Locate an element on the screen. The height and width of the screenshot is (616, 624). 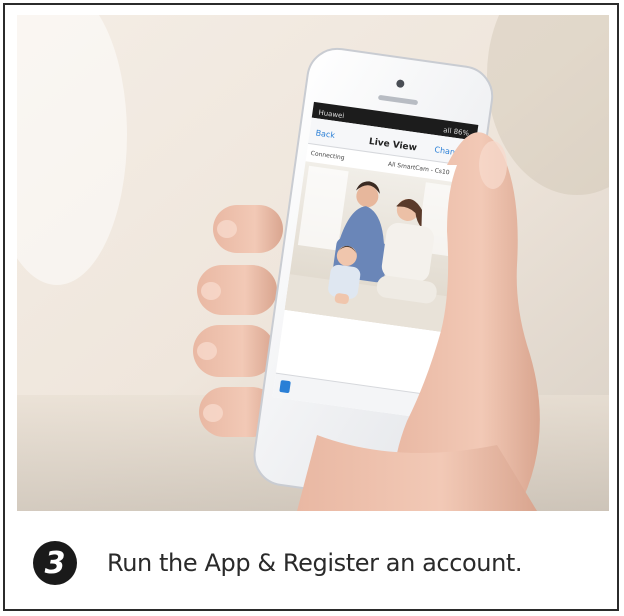
step-number-badge: 3 is located at coordinates (55, 563).